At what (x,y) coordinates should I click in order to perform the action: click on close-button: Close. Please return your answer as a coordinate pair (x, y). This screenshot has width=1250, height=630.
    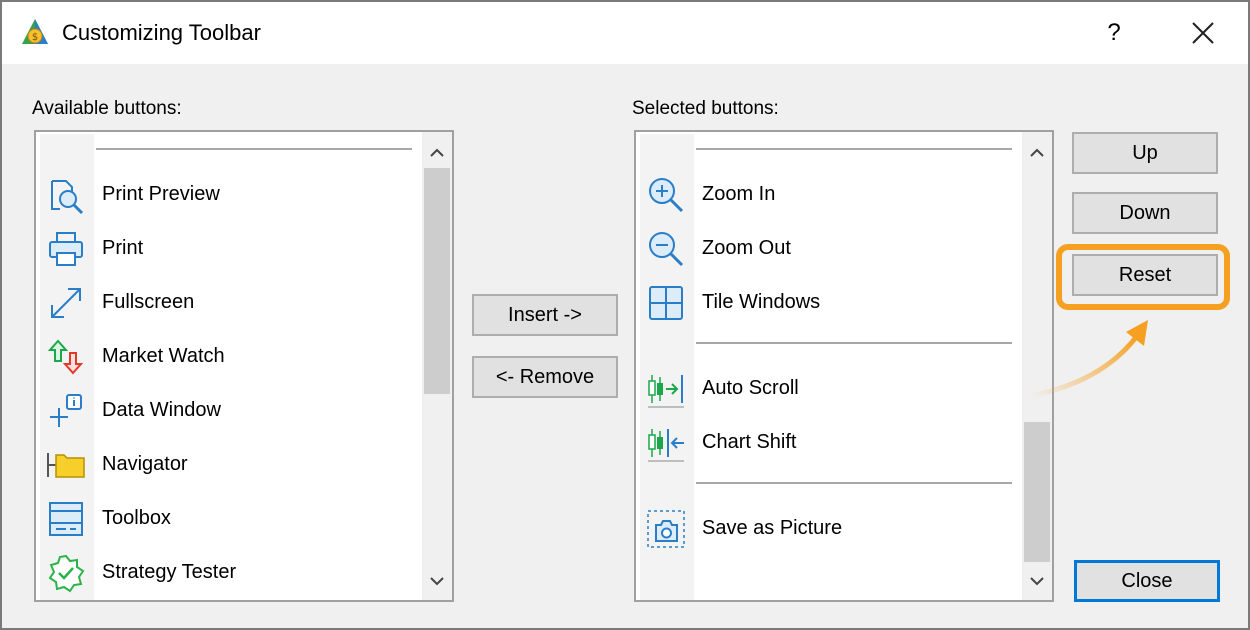
    Looking at the image, I should click on (1147, 581).